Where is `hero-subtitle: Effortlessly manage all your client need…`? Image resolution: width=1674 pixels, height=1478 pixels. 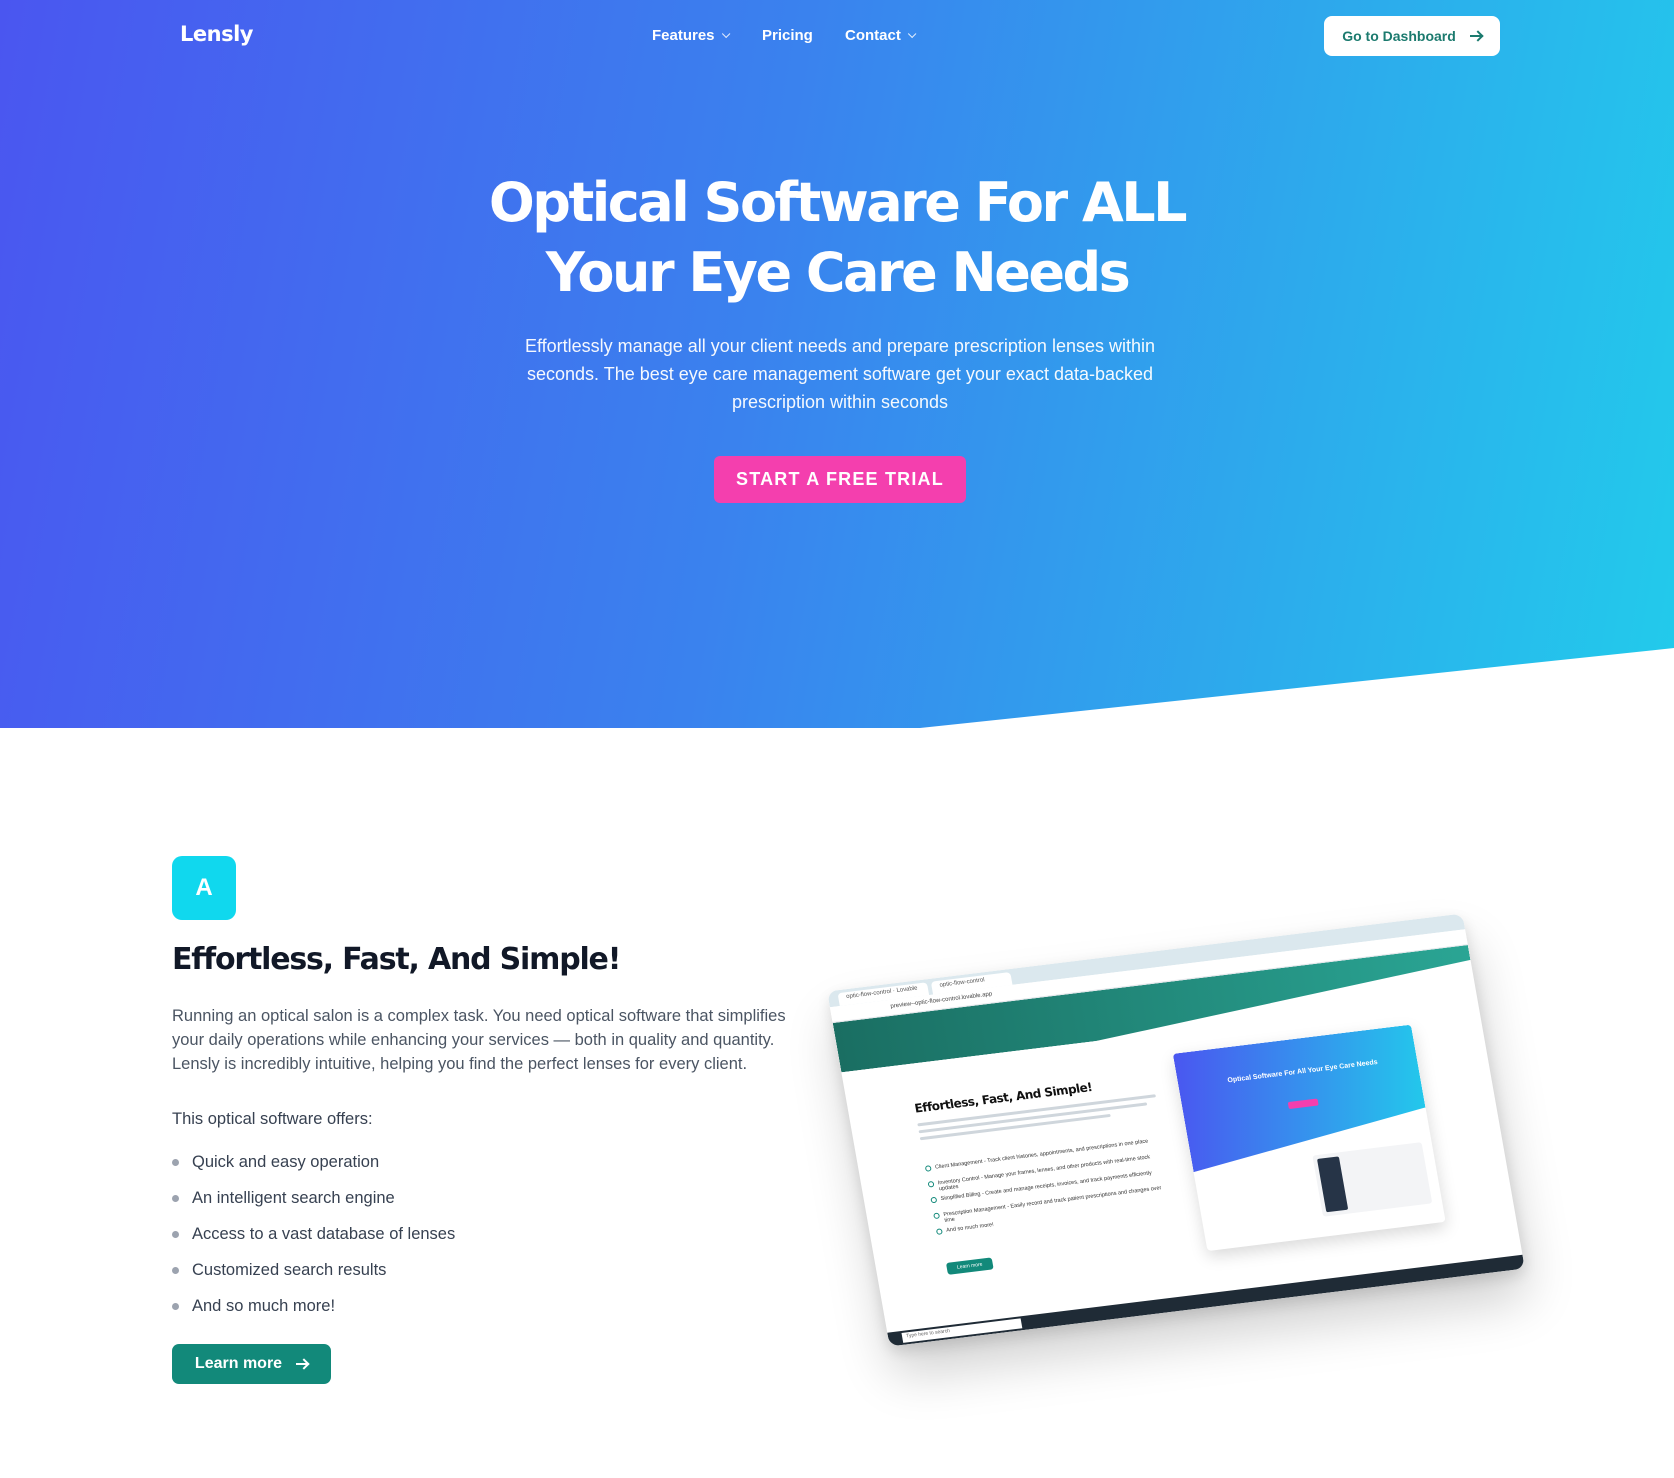
hero-subtitle: Effortlessly manage all your client need… is located at coordinates (839, 374).